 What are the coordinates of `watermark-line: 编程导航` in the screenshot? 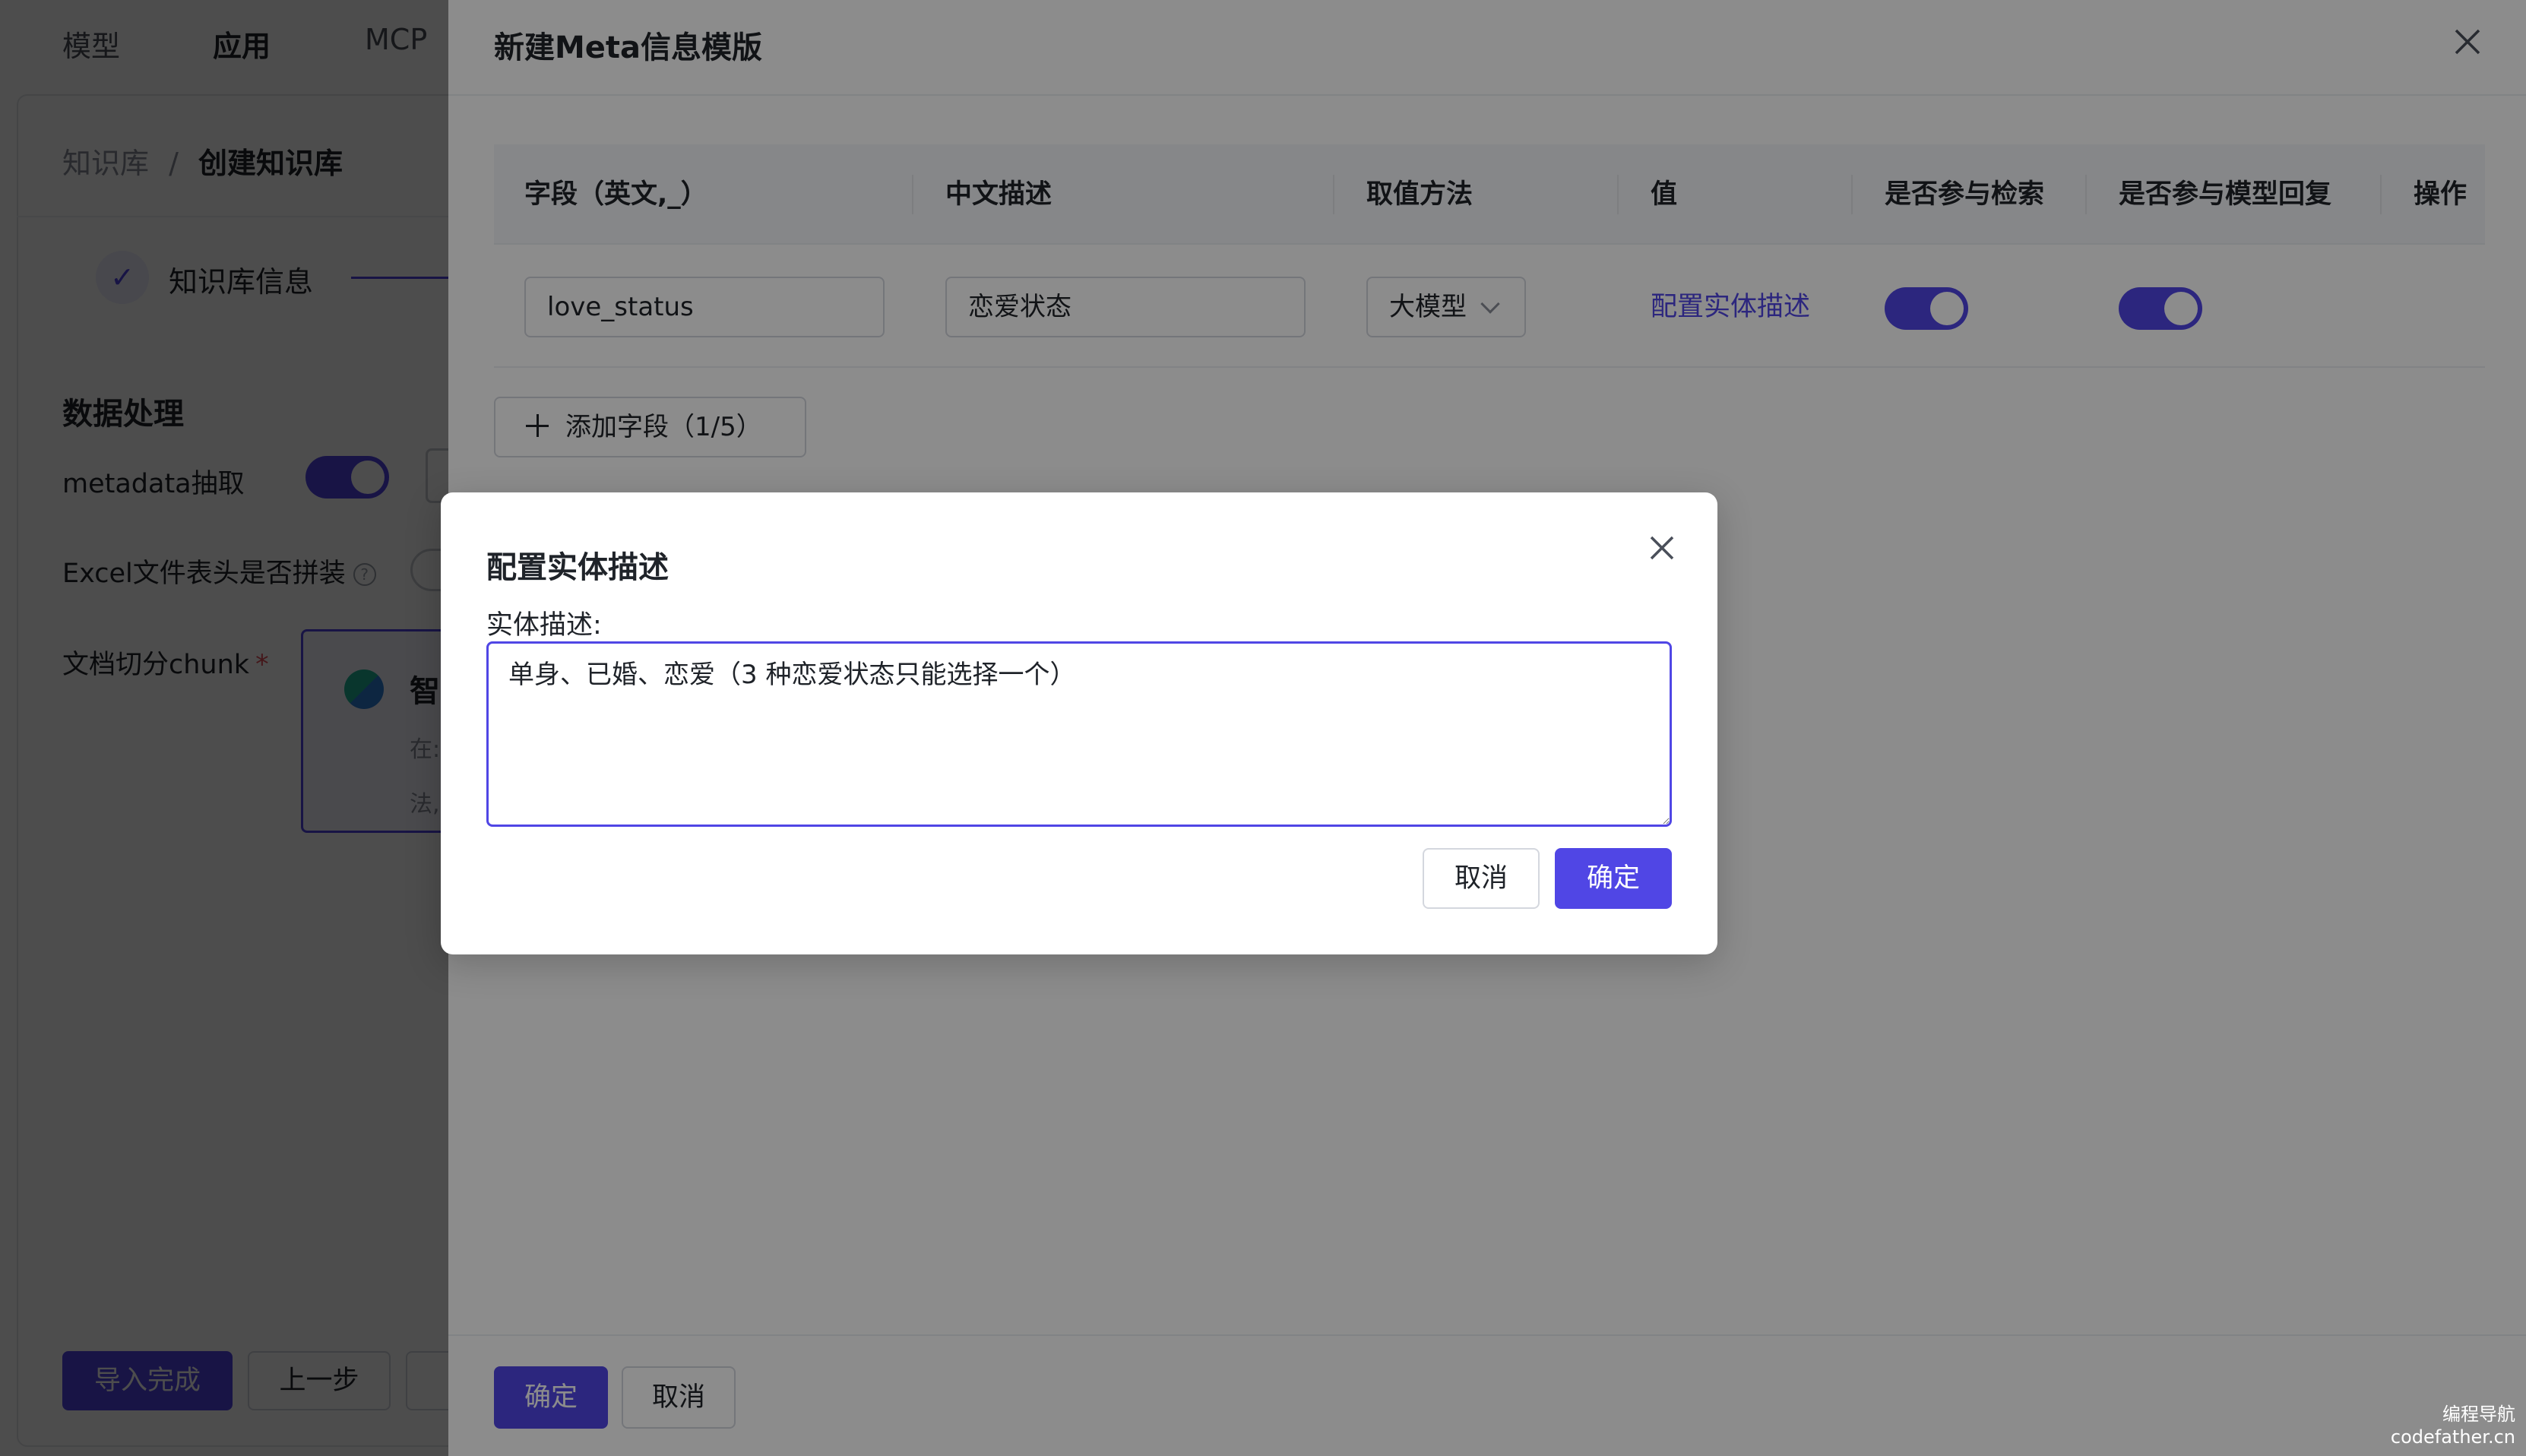 It's located at (2478, 1414).